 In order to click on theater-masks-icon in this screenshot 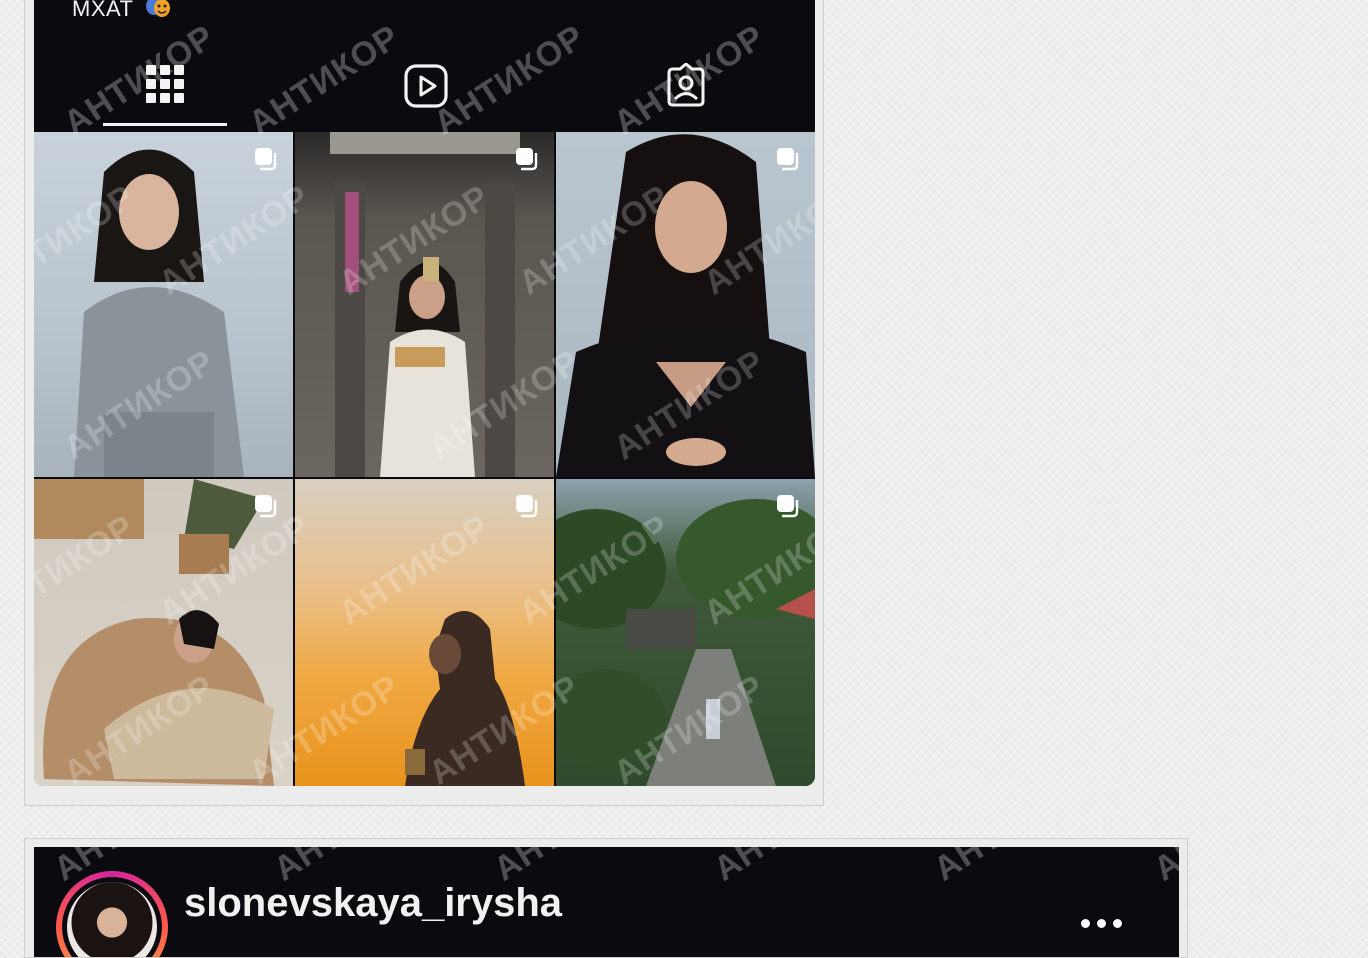, I will do `click(158, 8)`.